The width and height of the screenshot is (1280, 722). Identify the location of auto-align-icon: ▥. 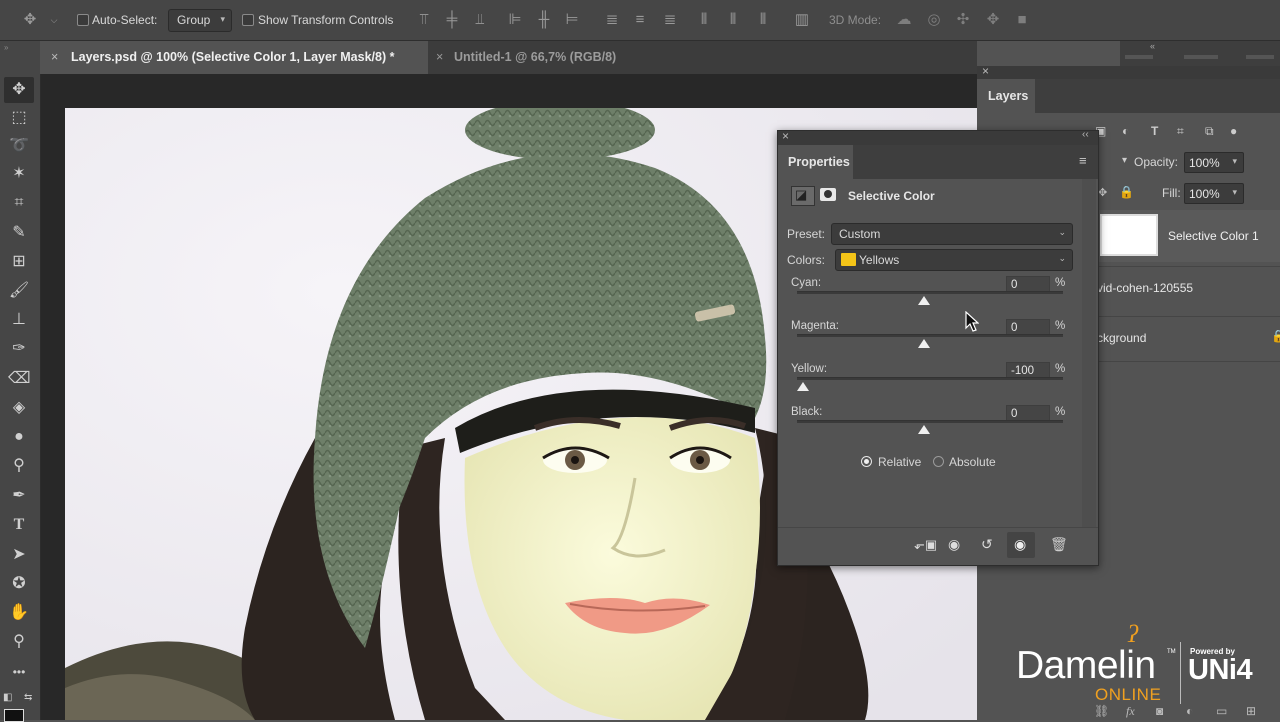
(802, 20).